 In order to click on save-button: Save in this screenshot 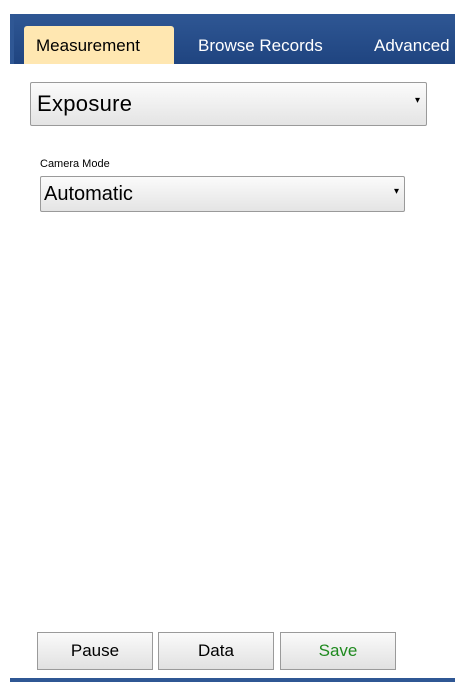, I will do `click(338, 651)`.